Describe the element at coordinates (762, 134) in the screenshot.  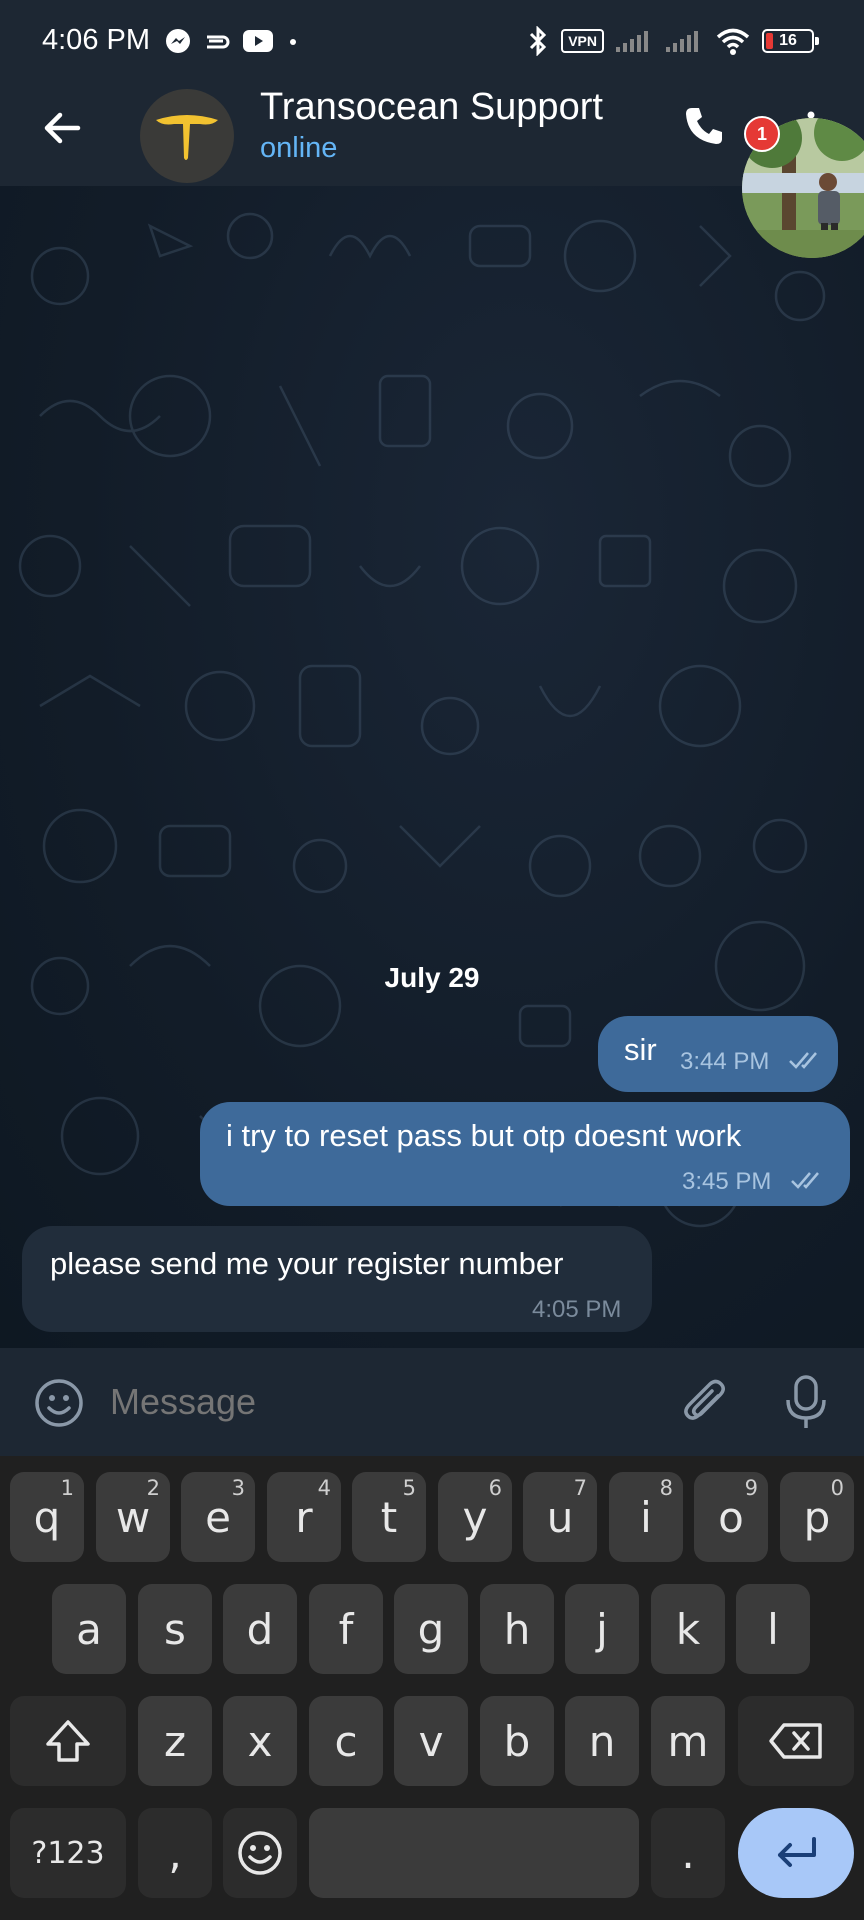
I see `notification-badge: 1` at that location.